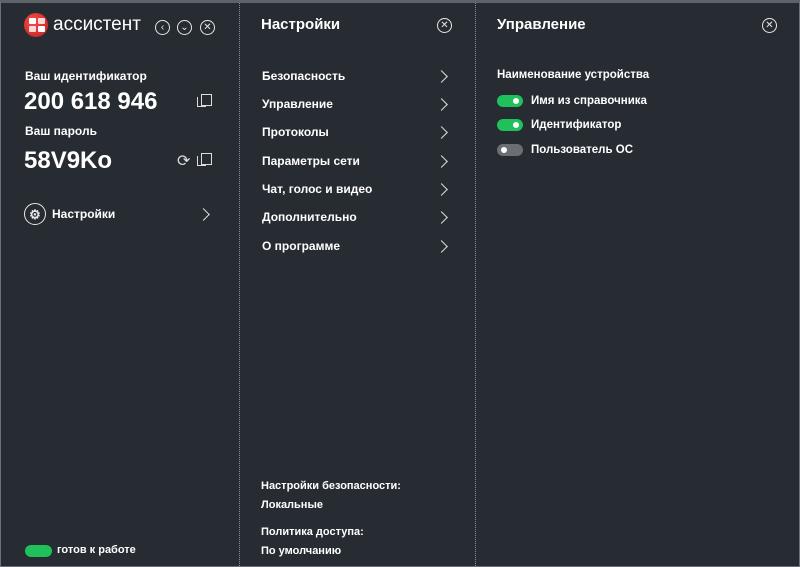 Image resolution: width=800 pixels, height=567 pixels. Describe the element at coordinates (119, 214) in the screenshot. I see `settings-button: ⚙ Настройки` at that location.